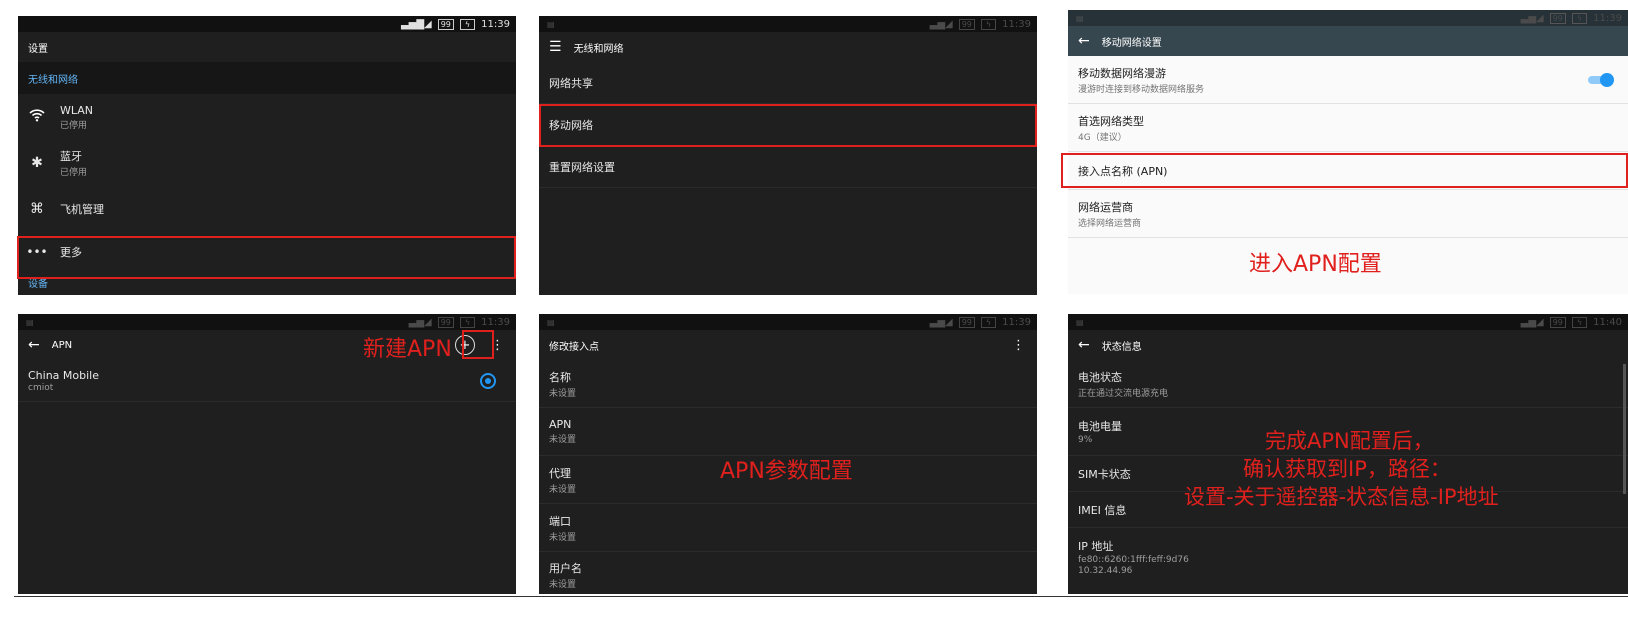 This screenshot has width=1628, height=621. Describe the element at coordinates (1123, 393) in the screenshot. I see `item-sub: 正在通过交流电源充电` at that location.